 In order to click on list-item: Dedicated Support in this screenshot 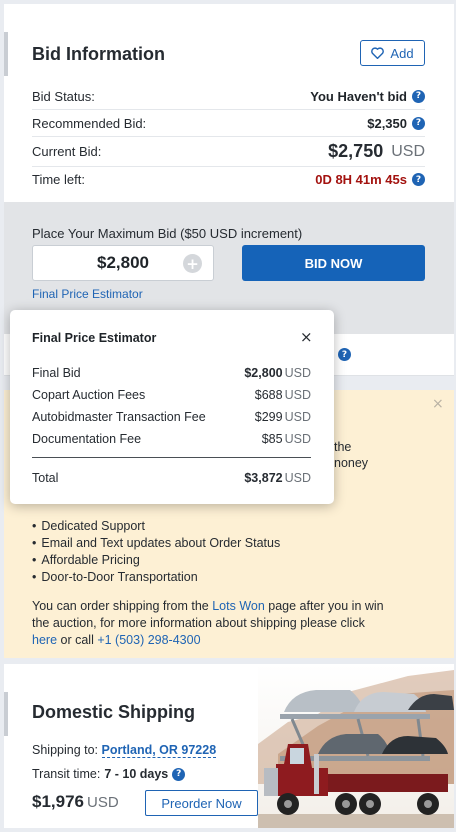, I will do `click(156, 526)`.